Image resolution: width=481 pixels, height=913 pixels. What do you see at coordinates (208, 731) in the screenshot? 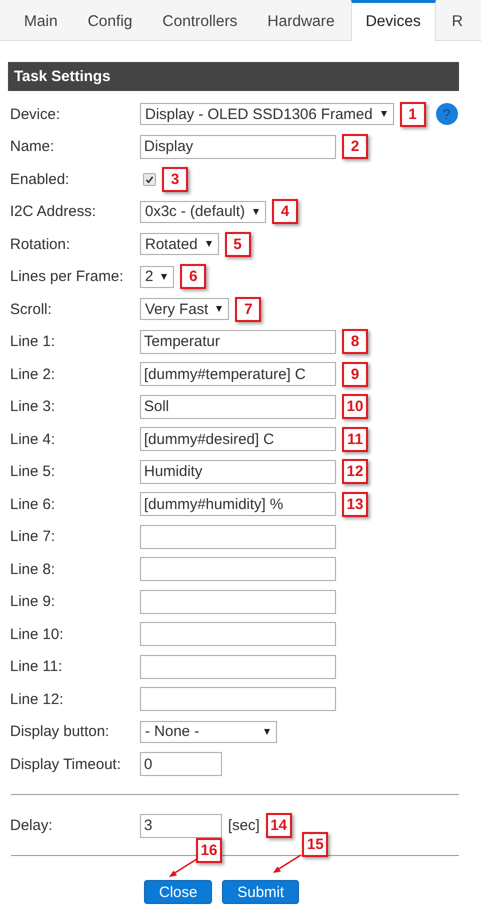
I see `dropdown: - None -` at bounding box center [208, 731].